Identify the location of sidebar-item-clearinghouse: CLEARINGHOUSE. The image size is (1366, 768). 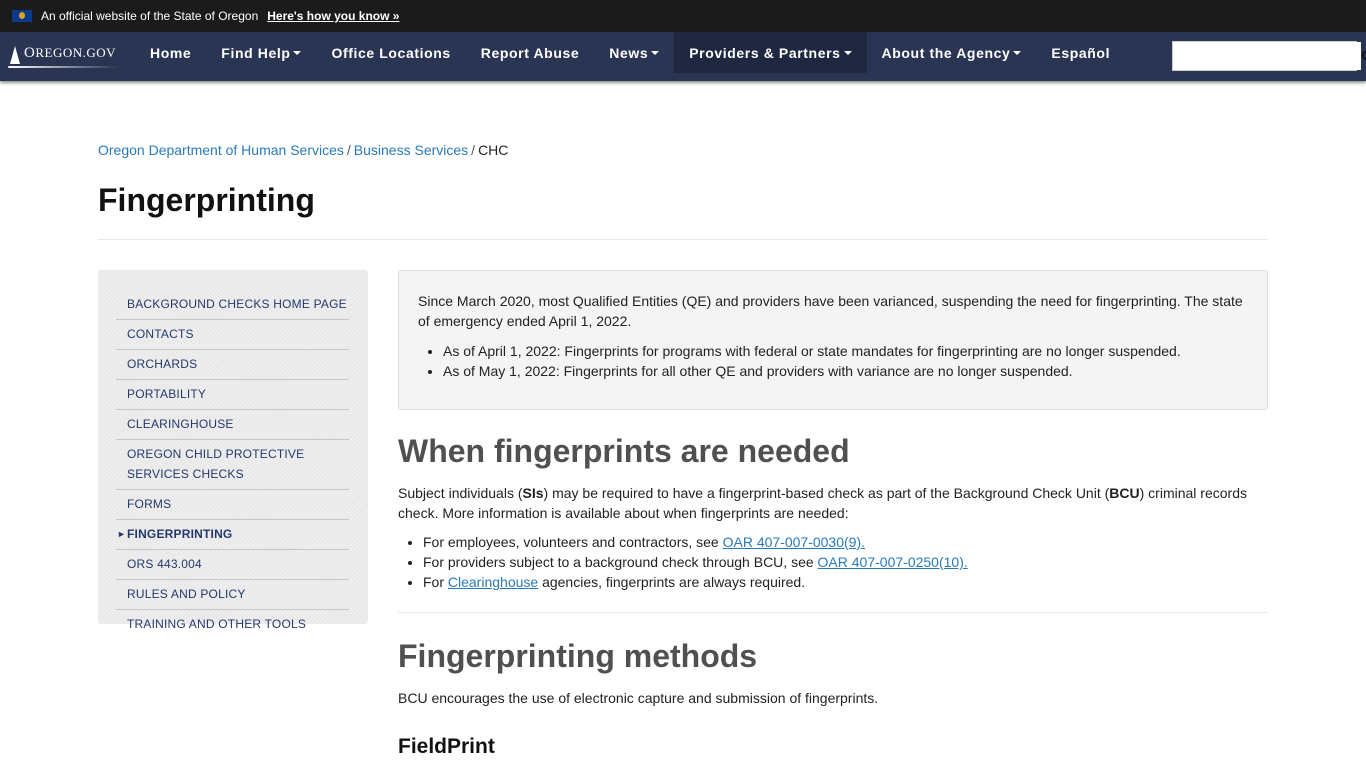
(232, 425).